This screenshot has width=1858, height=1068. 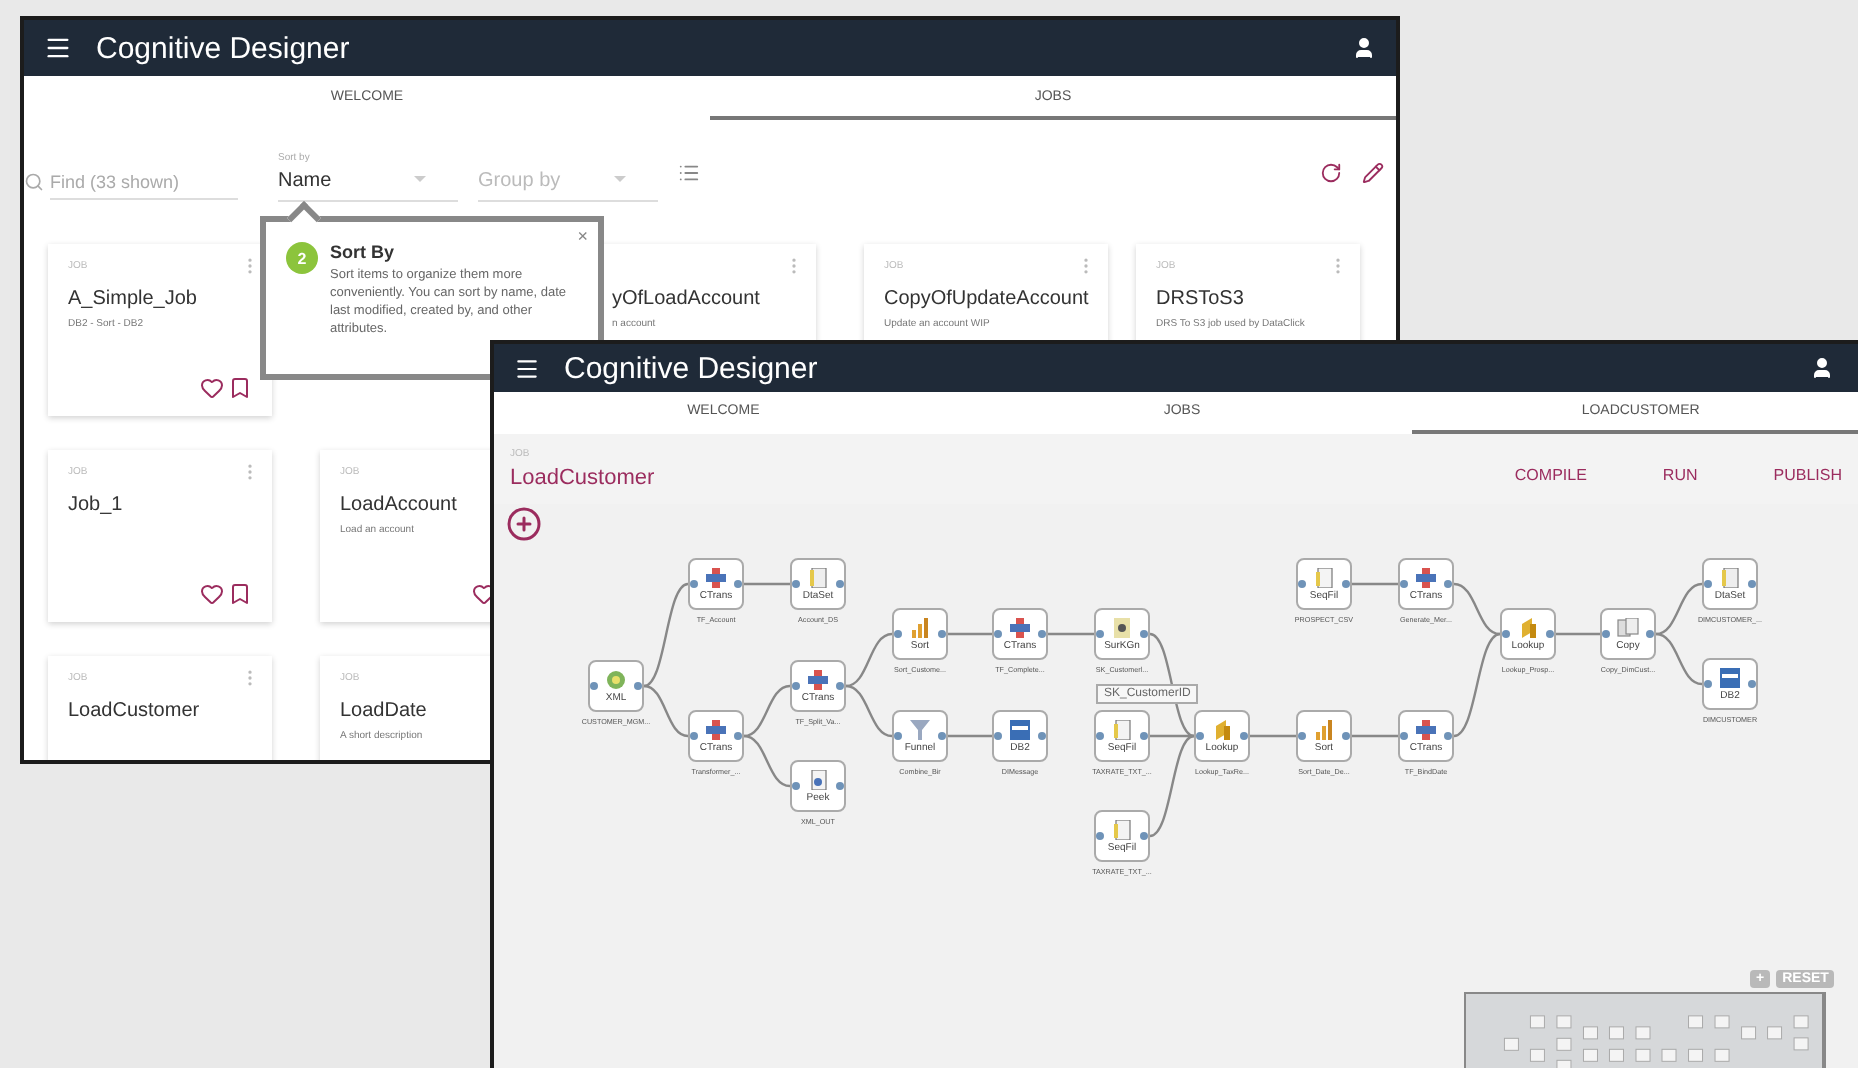 What do you see at coordinates (1331, 172) in the screenshot?
I see `refresh-icon` at bounding box center [1331, 172].